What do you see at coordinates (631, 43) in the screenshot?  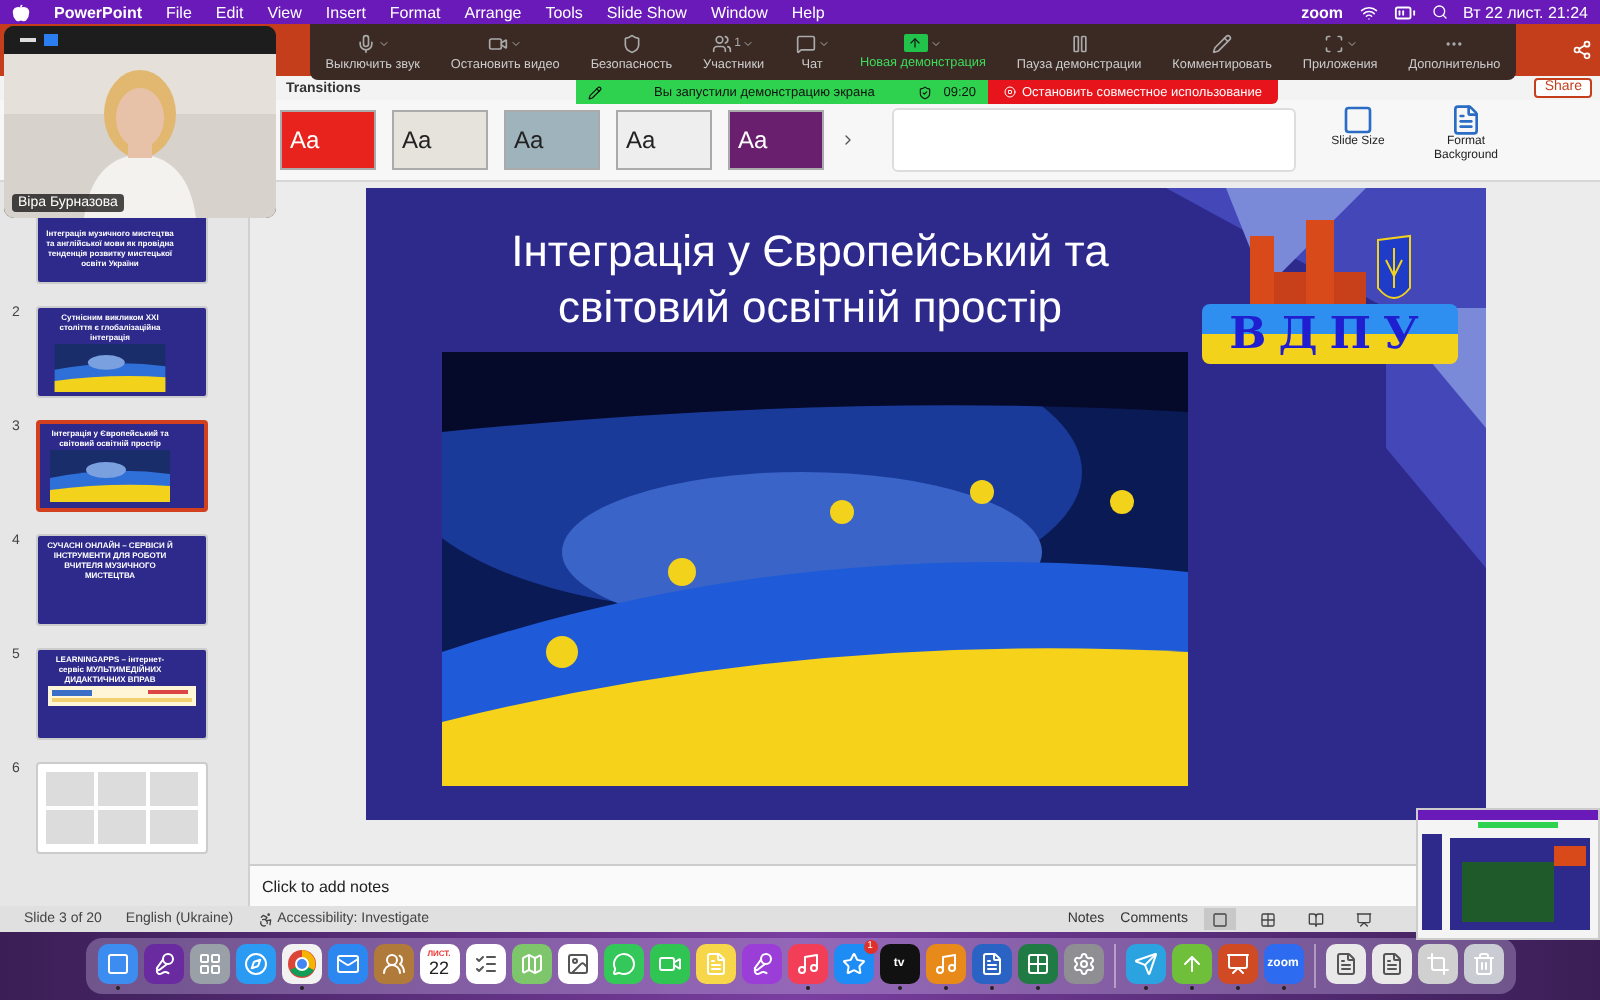 I see `shield-icon` at bounding box center [631, 43].